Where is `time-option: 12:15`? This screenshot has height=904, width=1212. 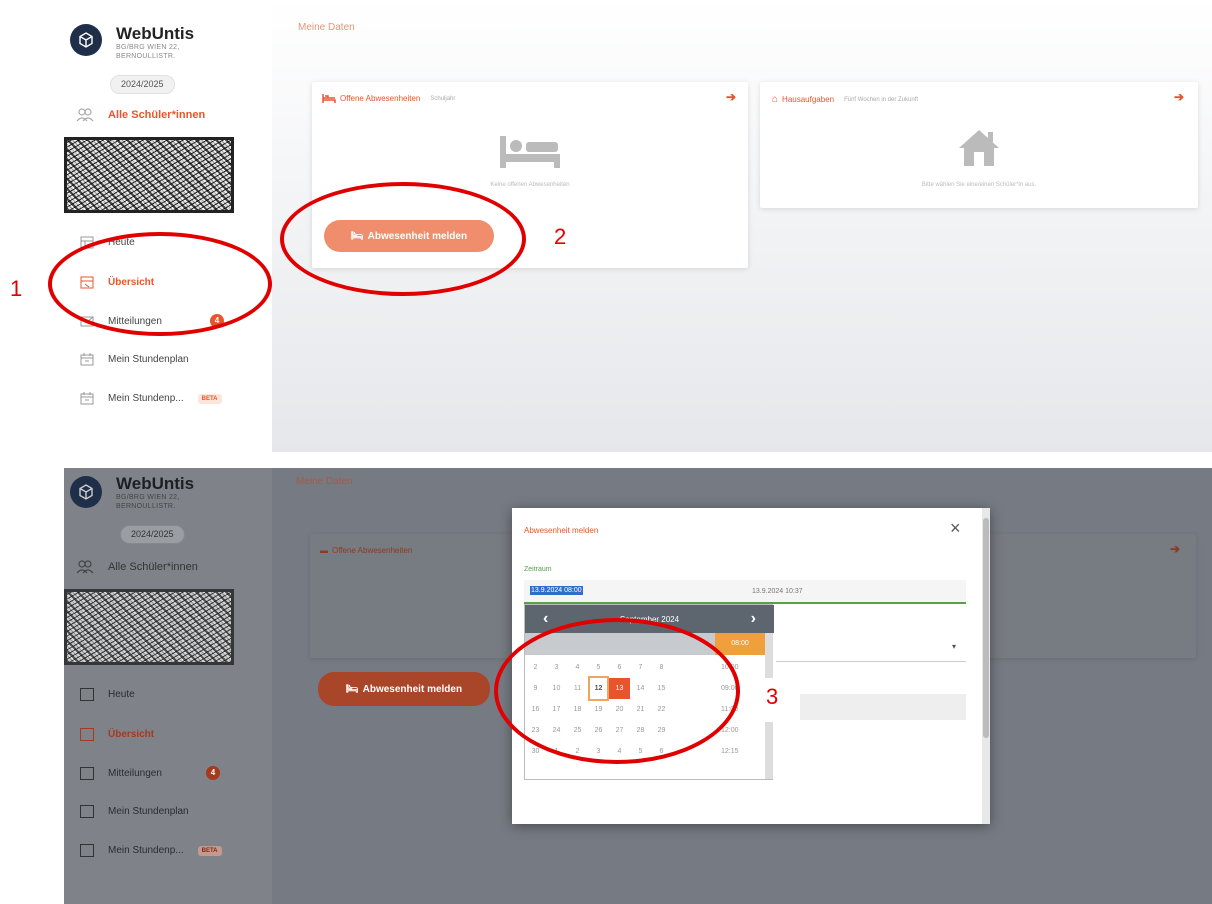
time-option: 12:15 is located at coordinates (741, 751).